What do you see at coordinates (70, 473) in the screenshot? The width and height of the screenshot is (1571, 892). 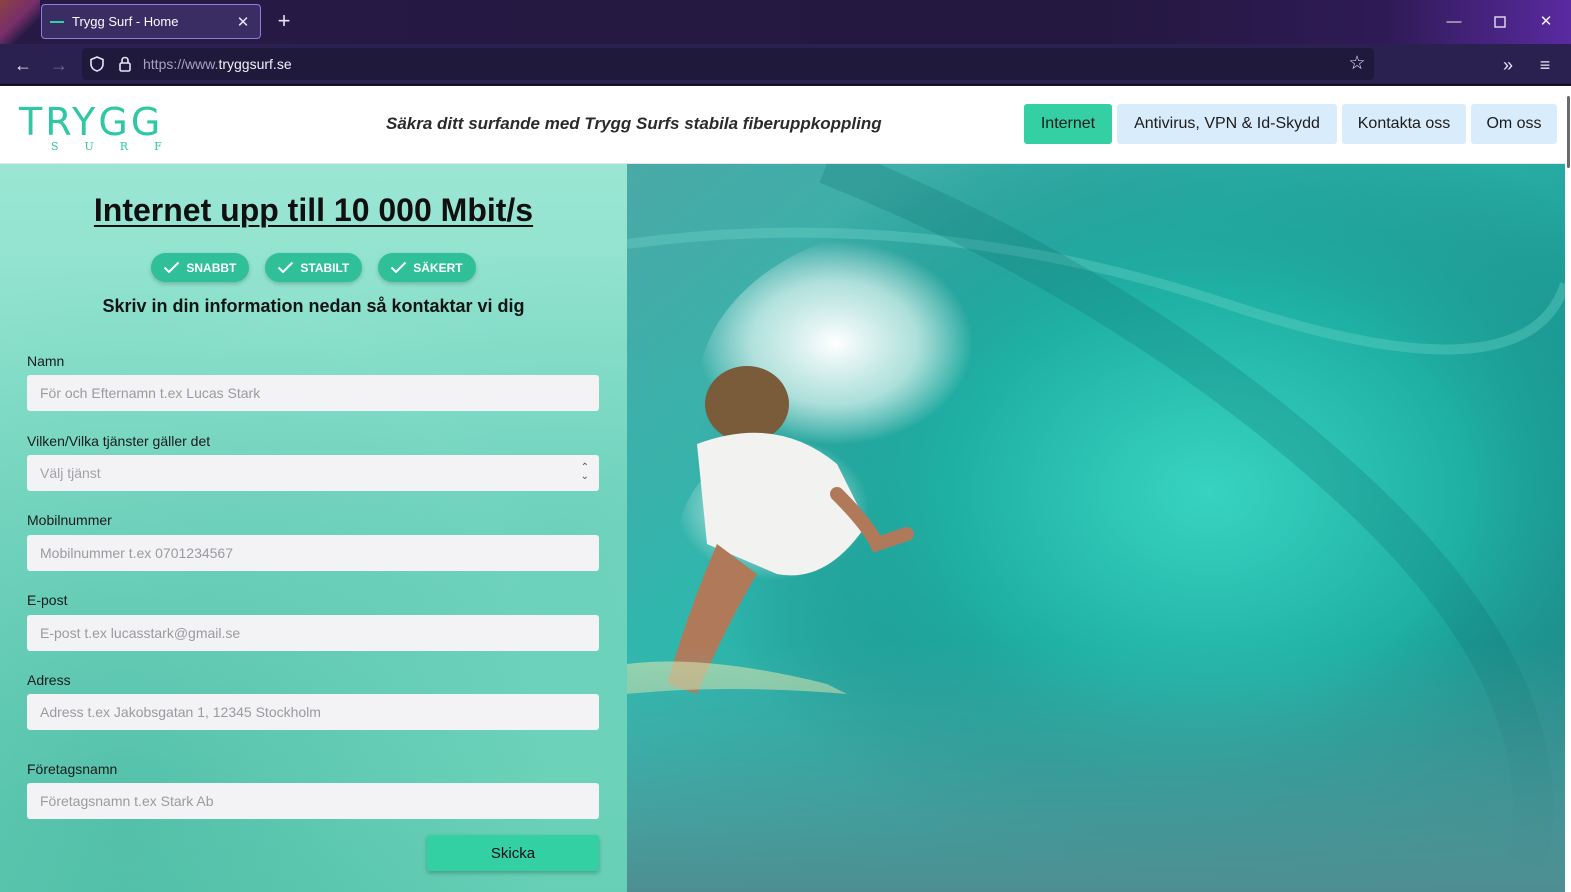 I see `service-select-value: Välj tjänst` at bounding box center [70, 473].